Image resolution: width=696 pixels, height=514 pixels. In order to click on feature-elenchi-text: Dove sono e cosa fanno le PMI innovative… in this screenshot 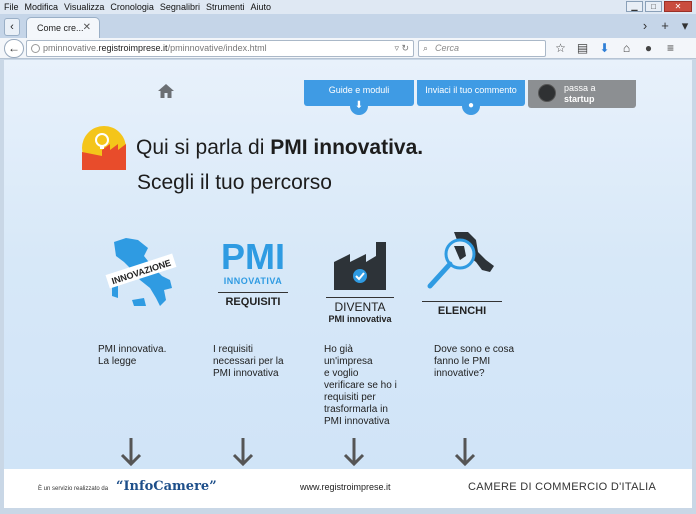, I will do `click(474, 362)`.